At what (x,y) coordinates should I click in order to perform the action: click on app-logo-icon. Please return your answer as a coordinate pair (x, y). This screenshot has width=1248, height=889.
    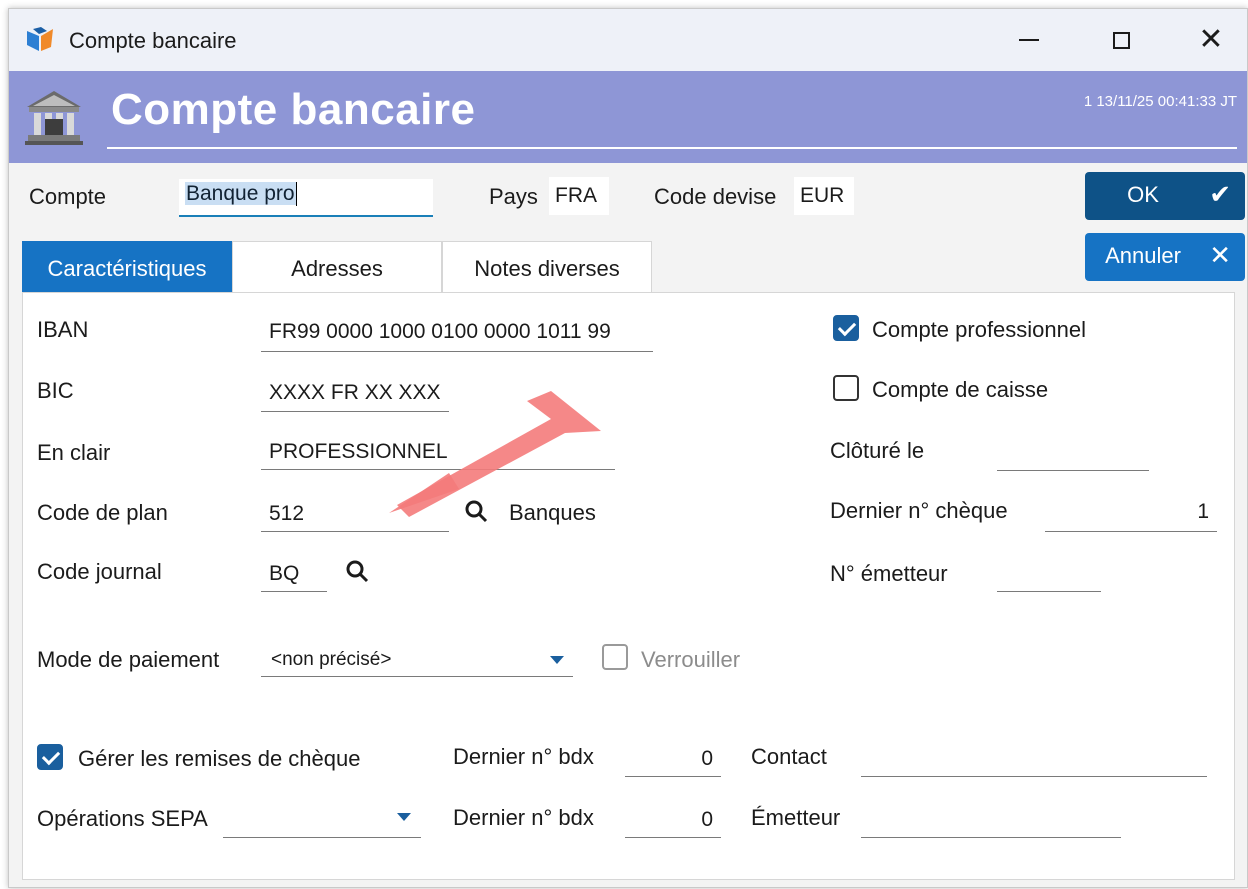
    Looking at the image, I should click on (40, 39).